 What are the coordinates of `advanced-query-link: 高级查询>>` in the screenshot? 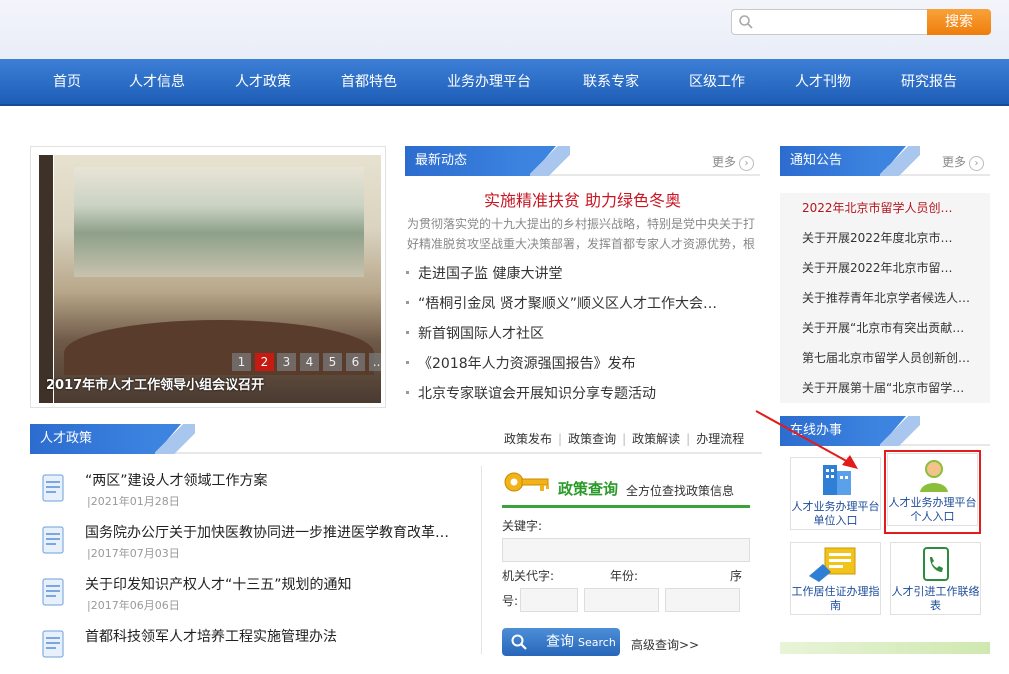 It's located at (665, 644).